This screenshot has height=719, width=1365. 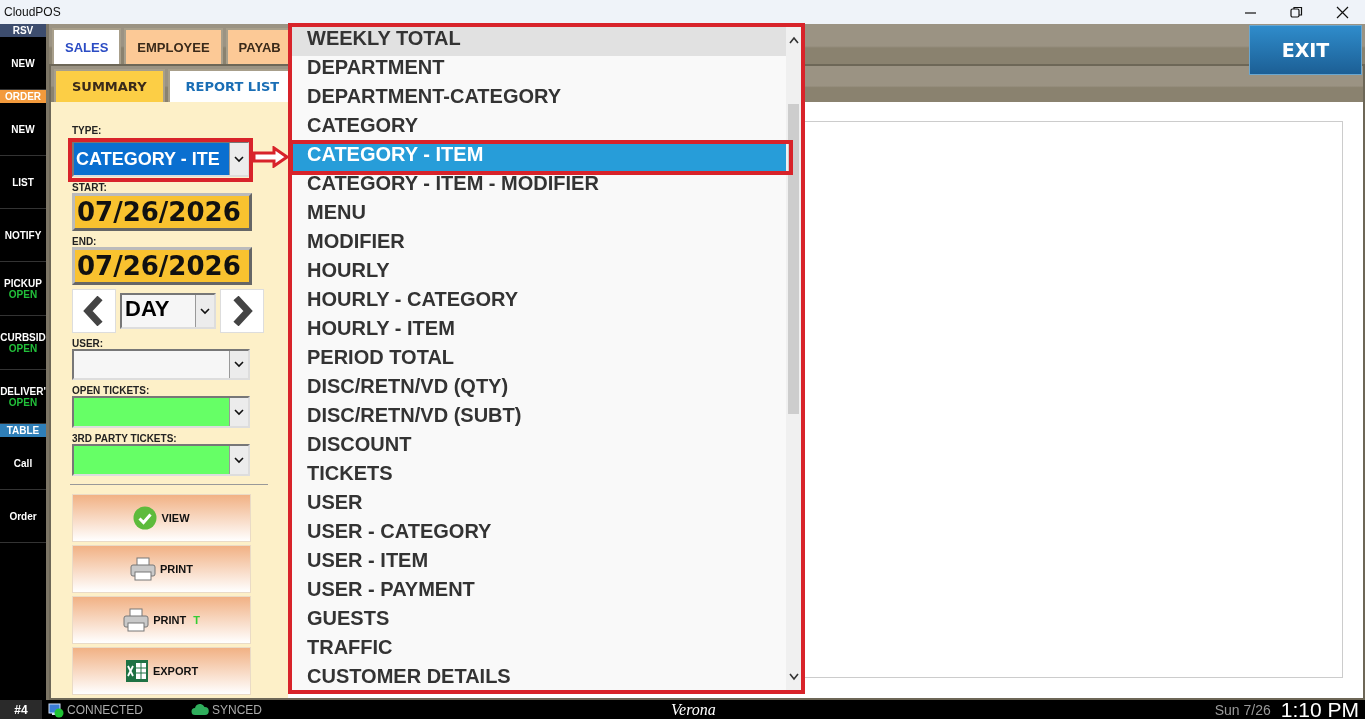 What do you see at coordinates (23, 96) in the screenshot?
I see `section-header: ORDER` at bounding box center [23, 96].